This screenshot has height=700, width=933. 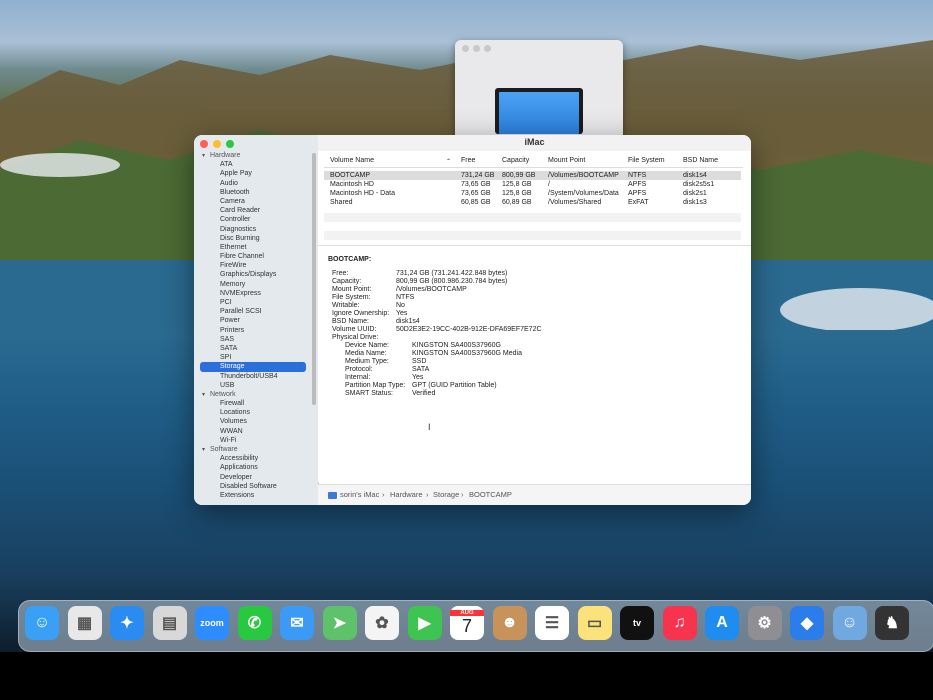 I want to click on sidebar-item-extensions: Extensions, so click(x=253, y=495).